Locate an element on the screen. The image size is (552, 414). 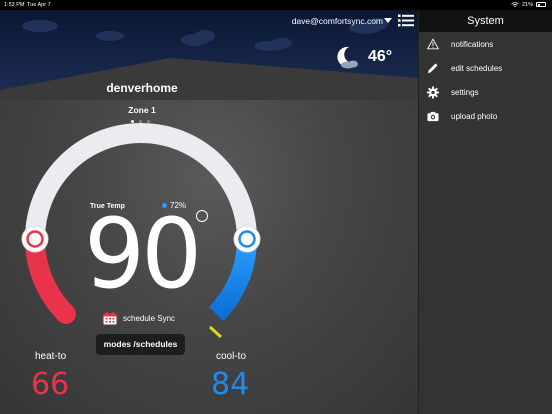
panel-title: System is located at coordinates (485, 21).